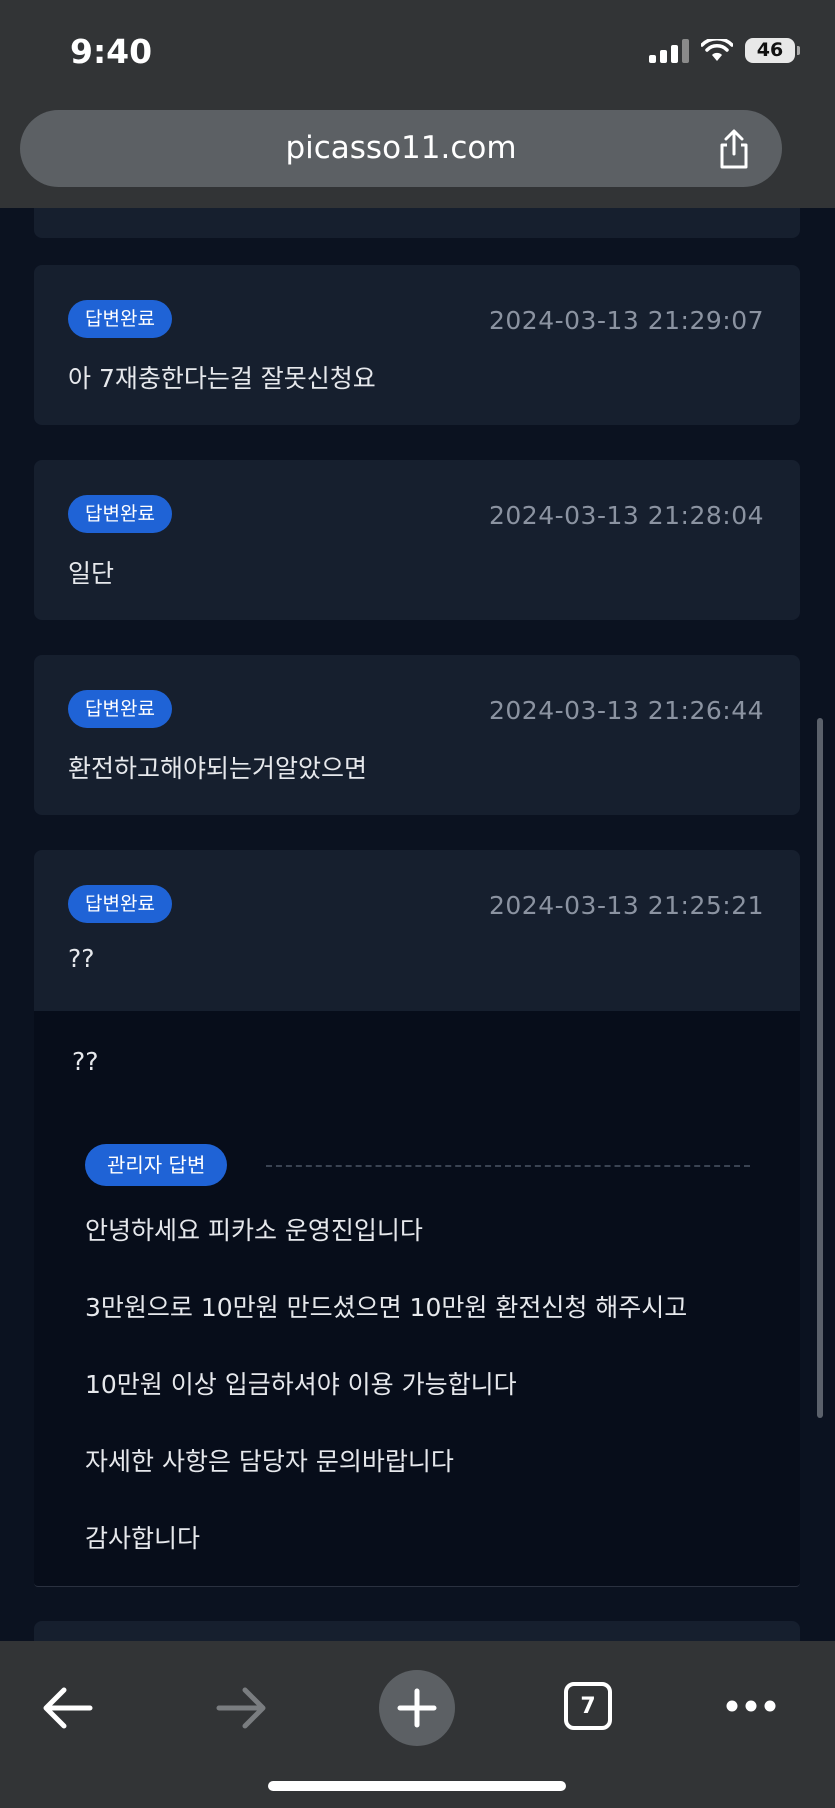  Describe the element at coordinates (417, 104) in the screenshot. I see `browser-top-bar: 9:40 46 picasso11.com` at that location.